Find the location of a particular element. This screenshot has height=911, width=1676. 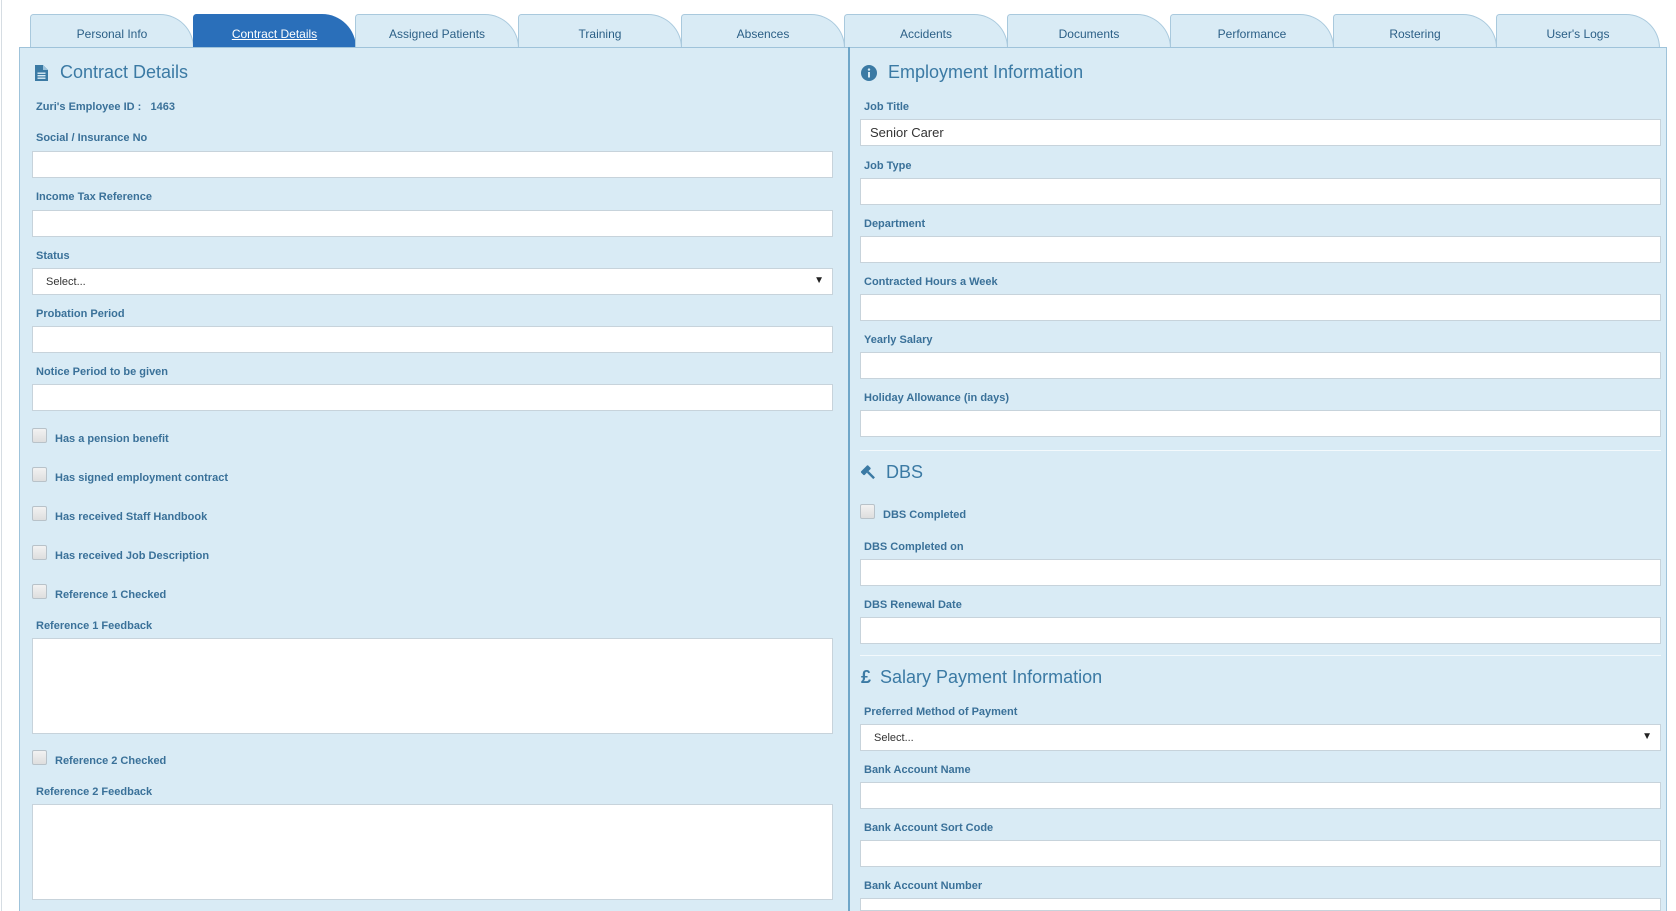

reference-1-feedback-textarea is located at coordinates (432, 686).